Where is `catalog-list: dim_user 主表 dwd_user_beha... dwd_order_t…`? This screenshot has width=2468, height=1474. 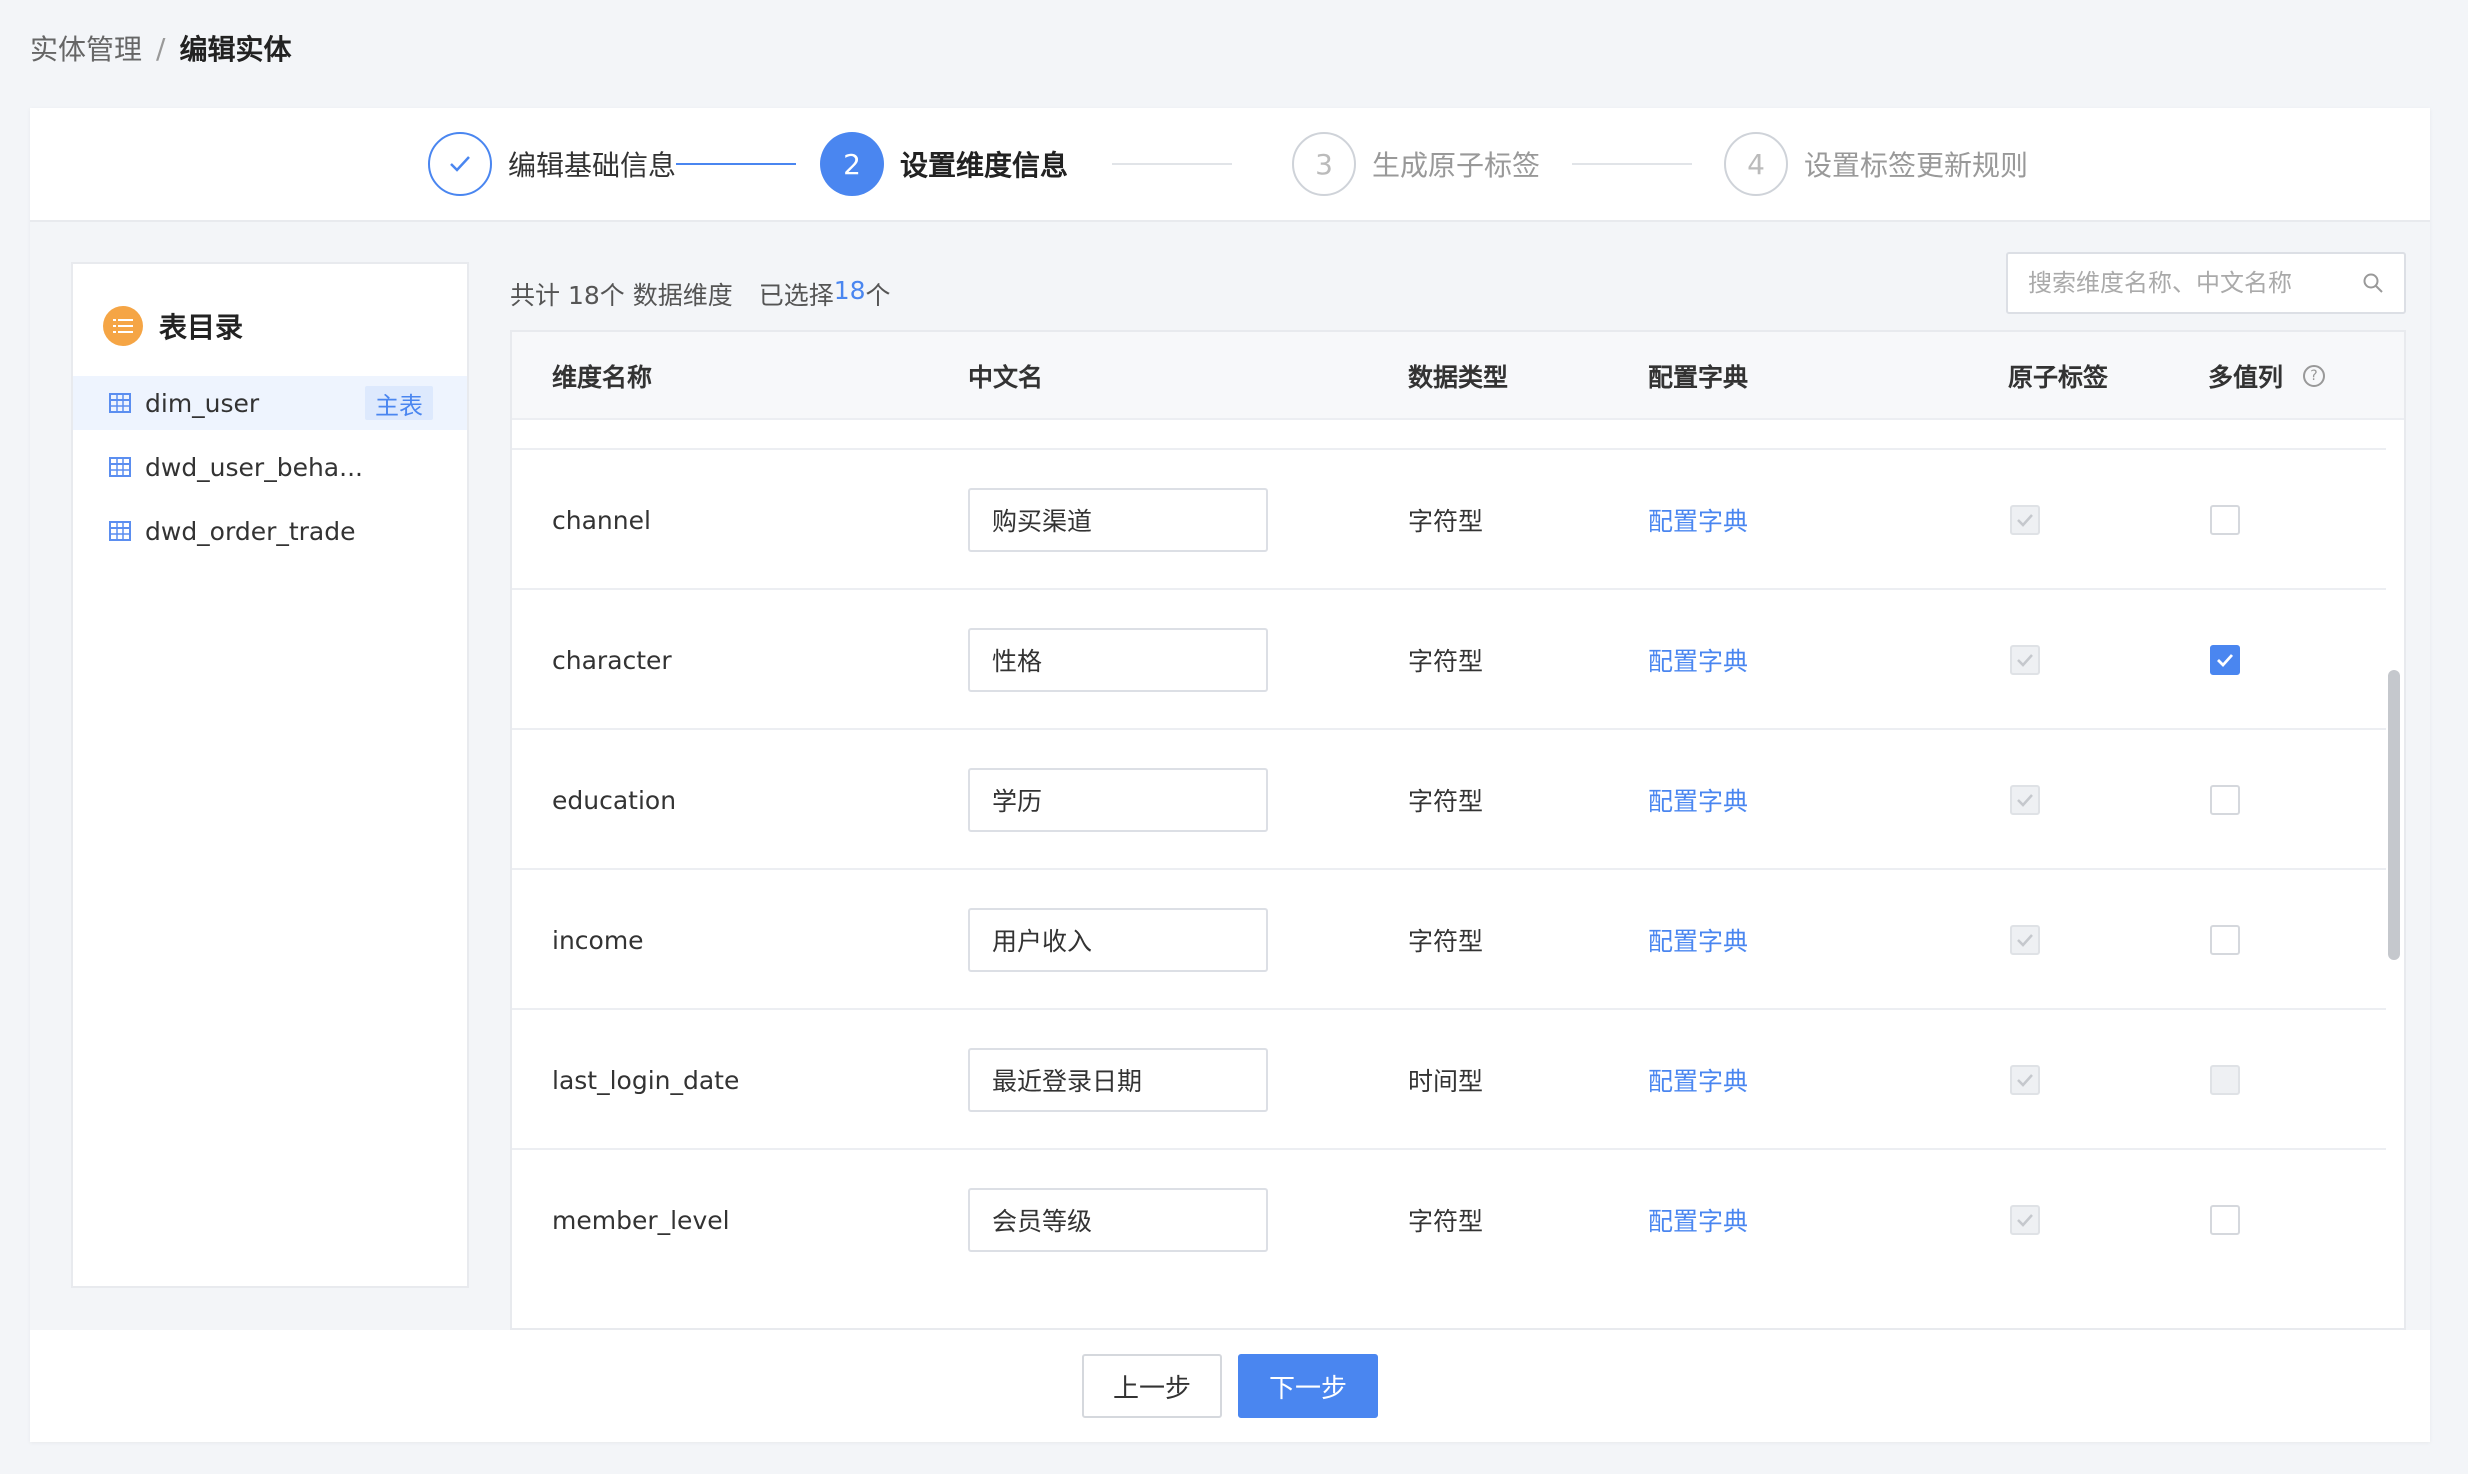
catalog-list: dim_user 主表 dwd_user_beha... dwd_order_t… is located at coordinates (270, 472).